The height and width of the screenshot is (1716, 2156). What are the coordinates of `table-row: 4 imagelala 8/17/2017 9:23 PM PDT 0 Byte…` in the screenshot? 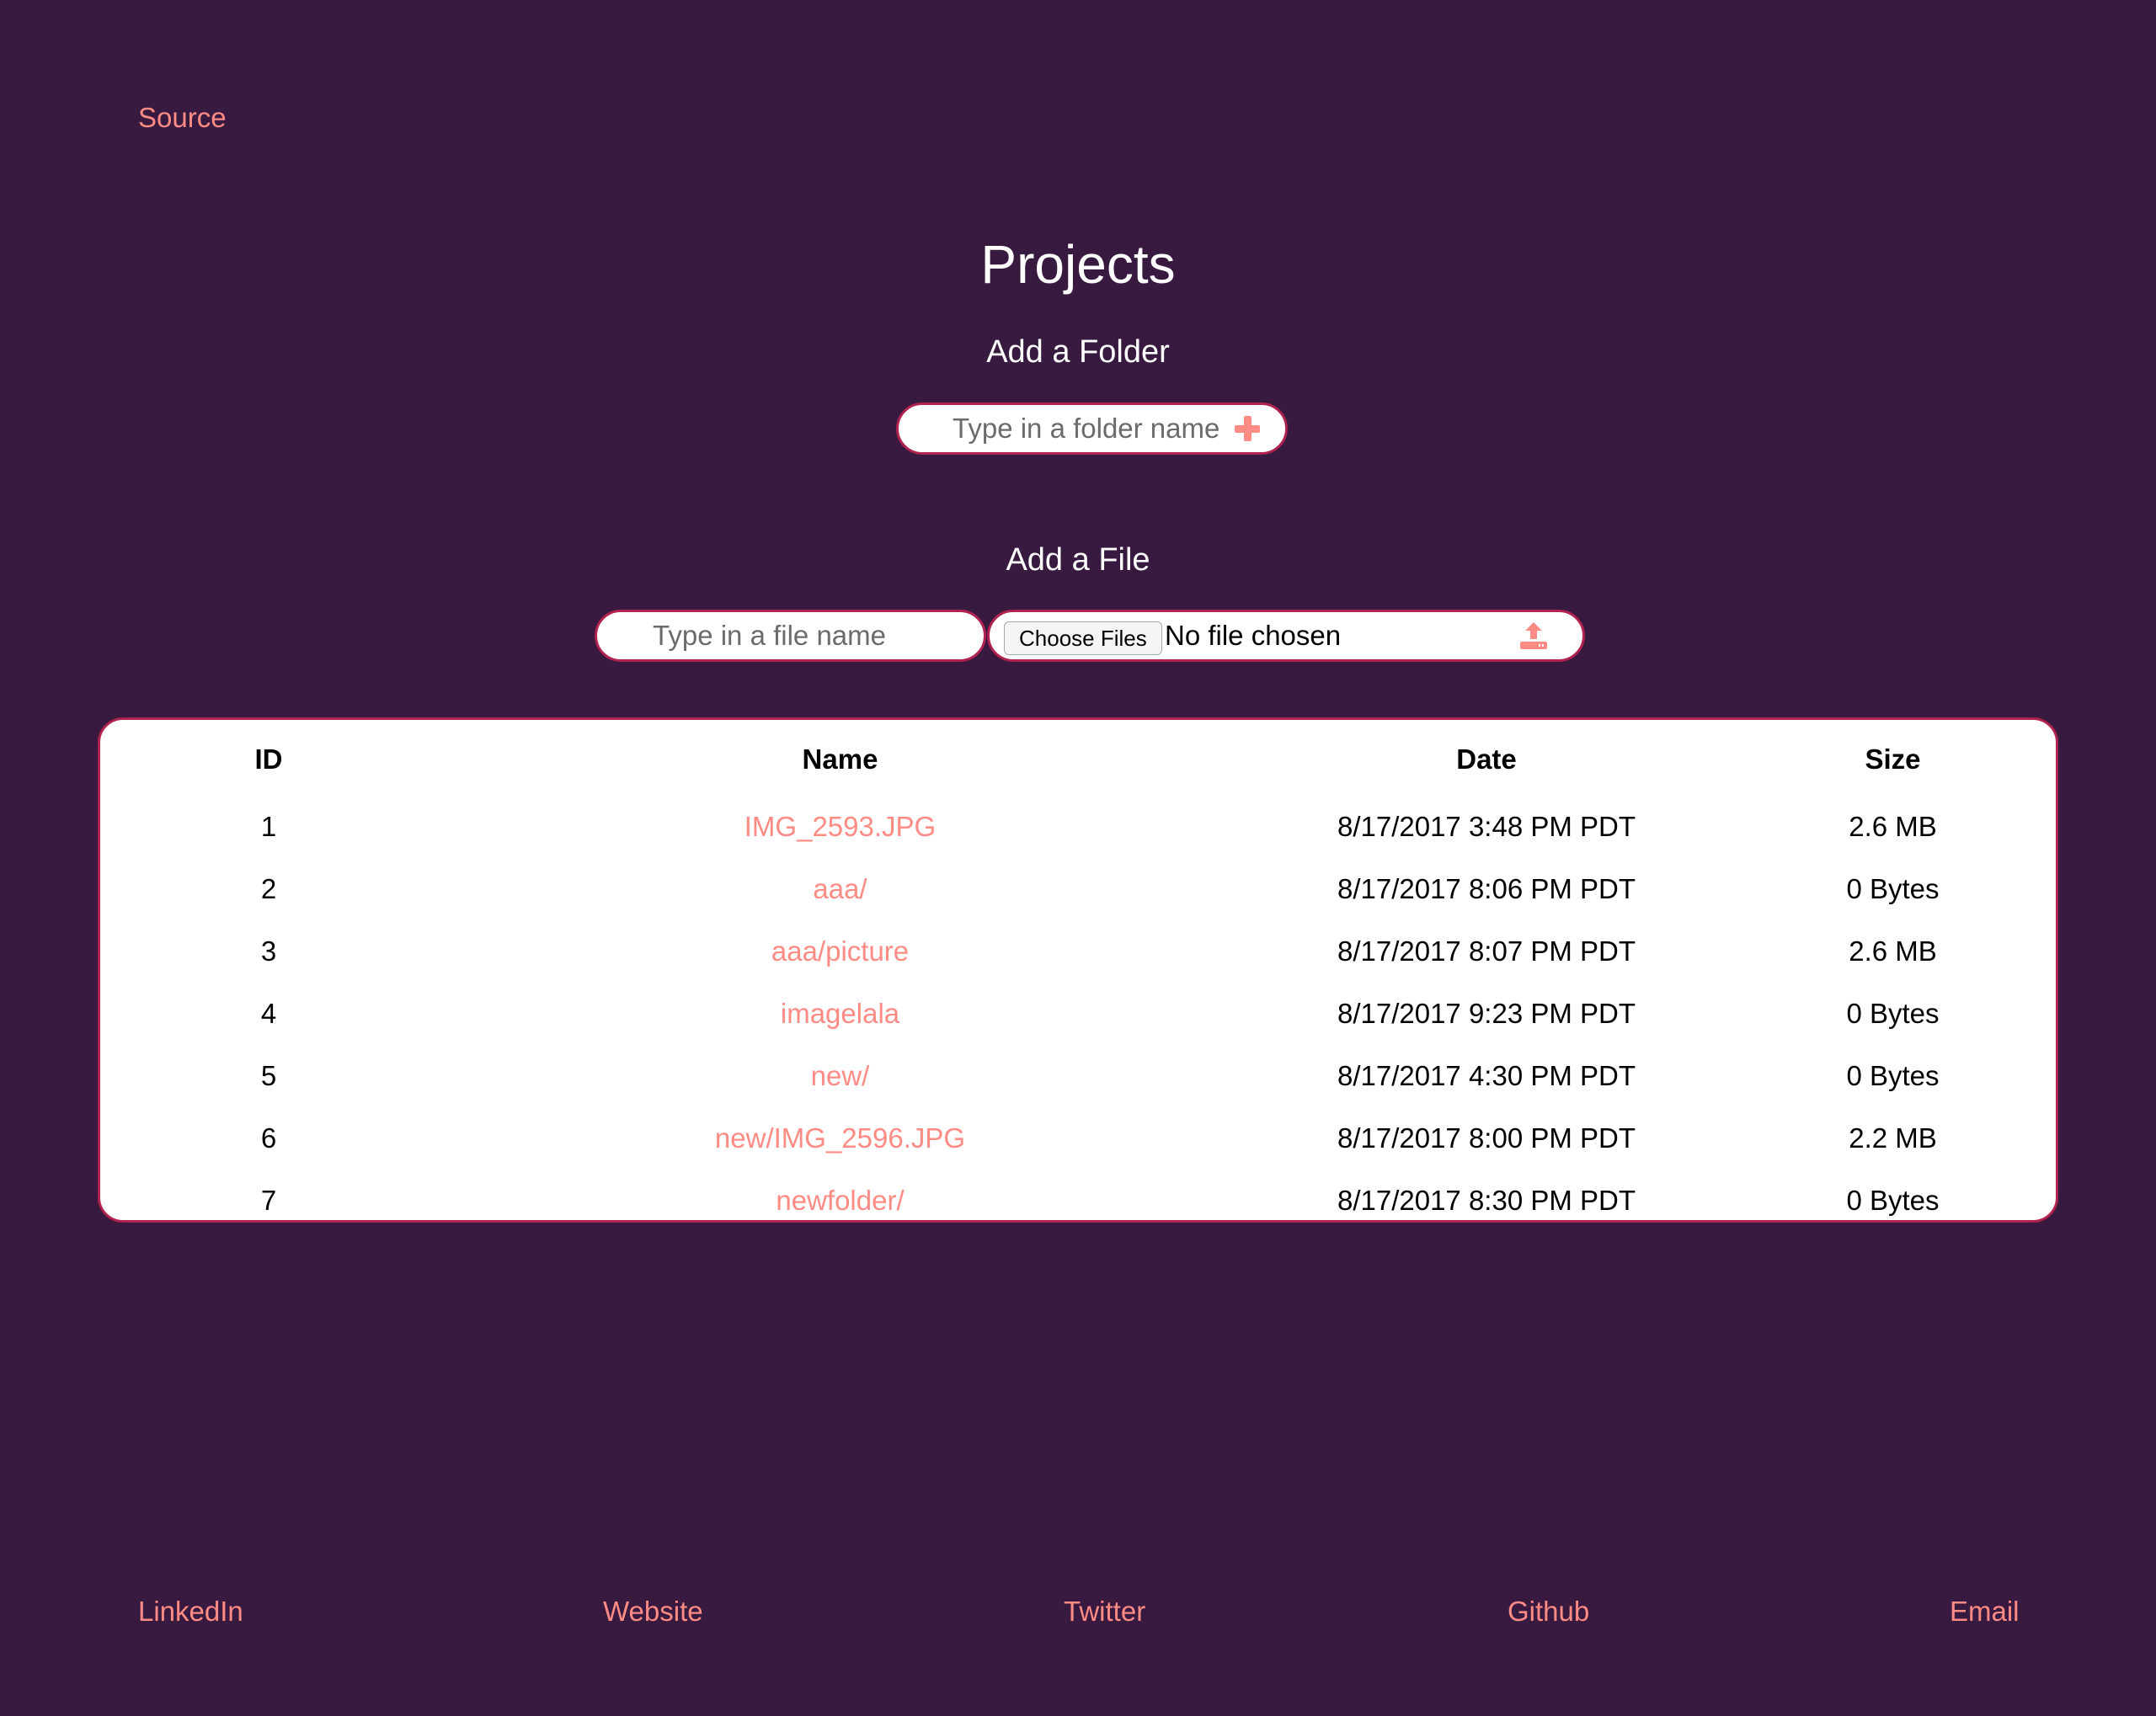 It's located at (1078, 1014).